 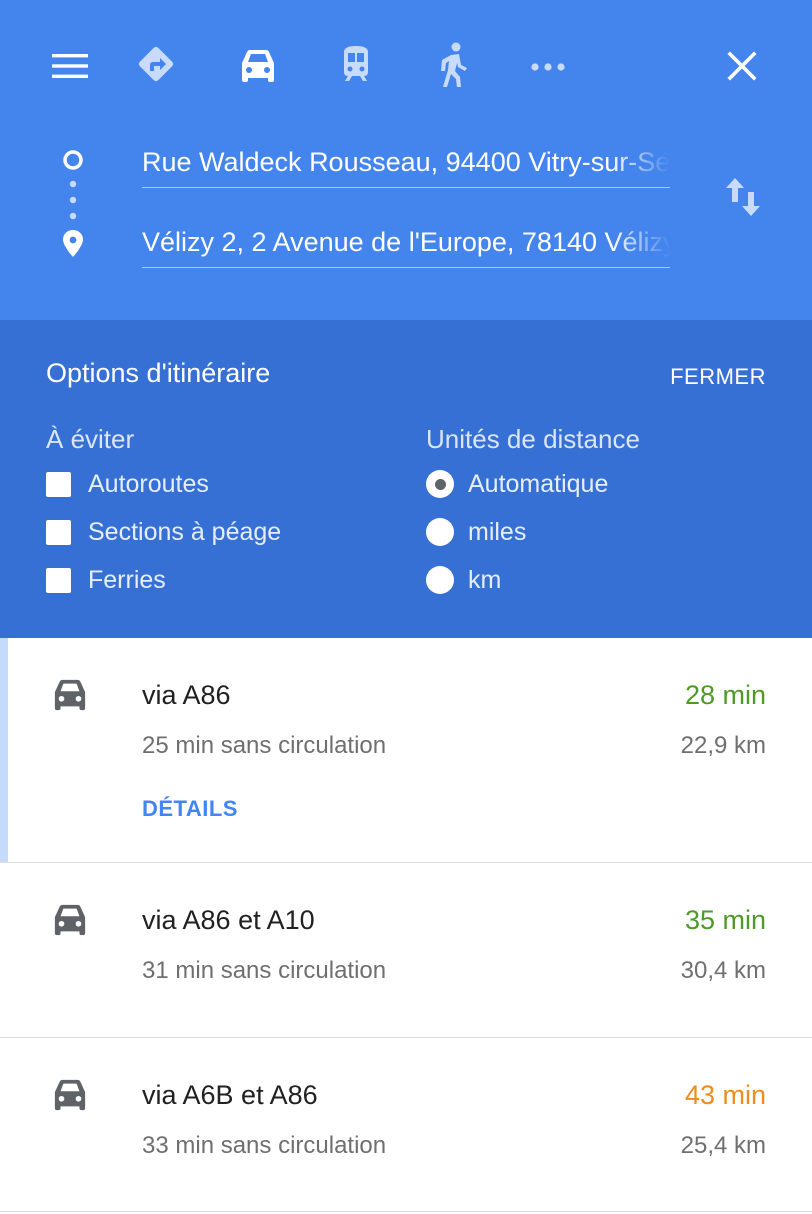 What do you see at coordinates (73, 205) in the screenshot?
I see `route-stops-indicator` at bounding box center [73, 205].